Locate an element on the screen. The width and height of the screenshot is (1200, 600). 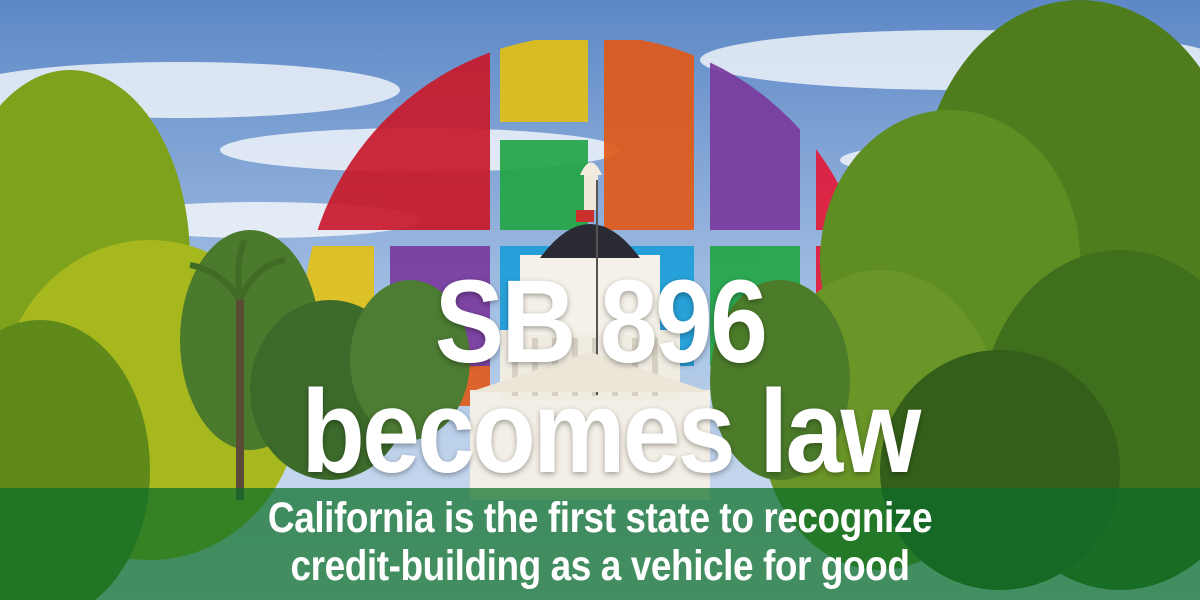
headline-line-1: SB 896 is located at coordinates (601, 322).